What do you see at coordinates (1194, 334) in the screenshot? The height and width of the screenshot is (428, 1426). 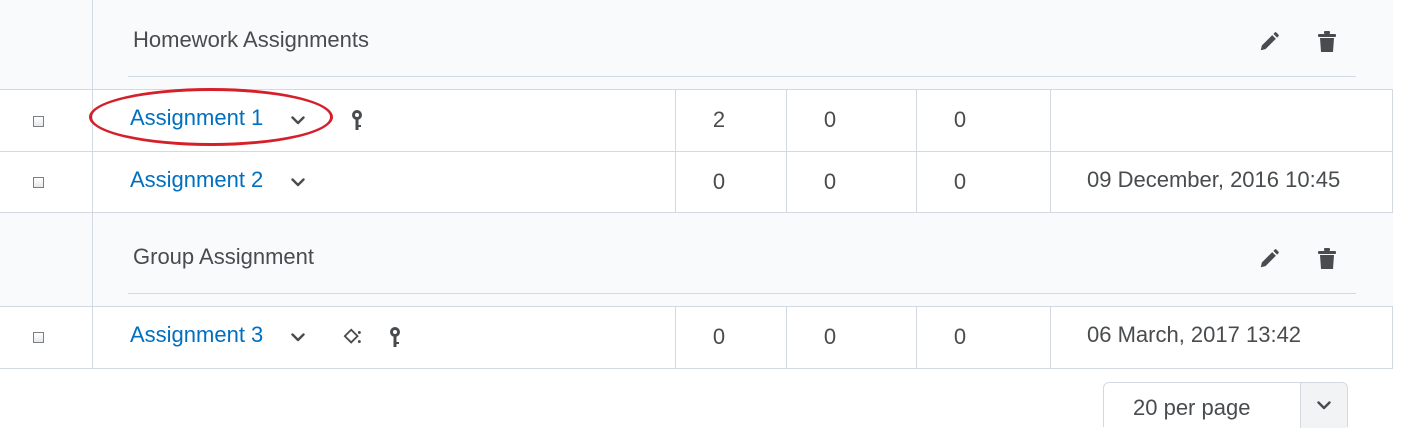 I see `due-date: 06 March, 2017 13:42` at bounding box center [1194, 334].